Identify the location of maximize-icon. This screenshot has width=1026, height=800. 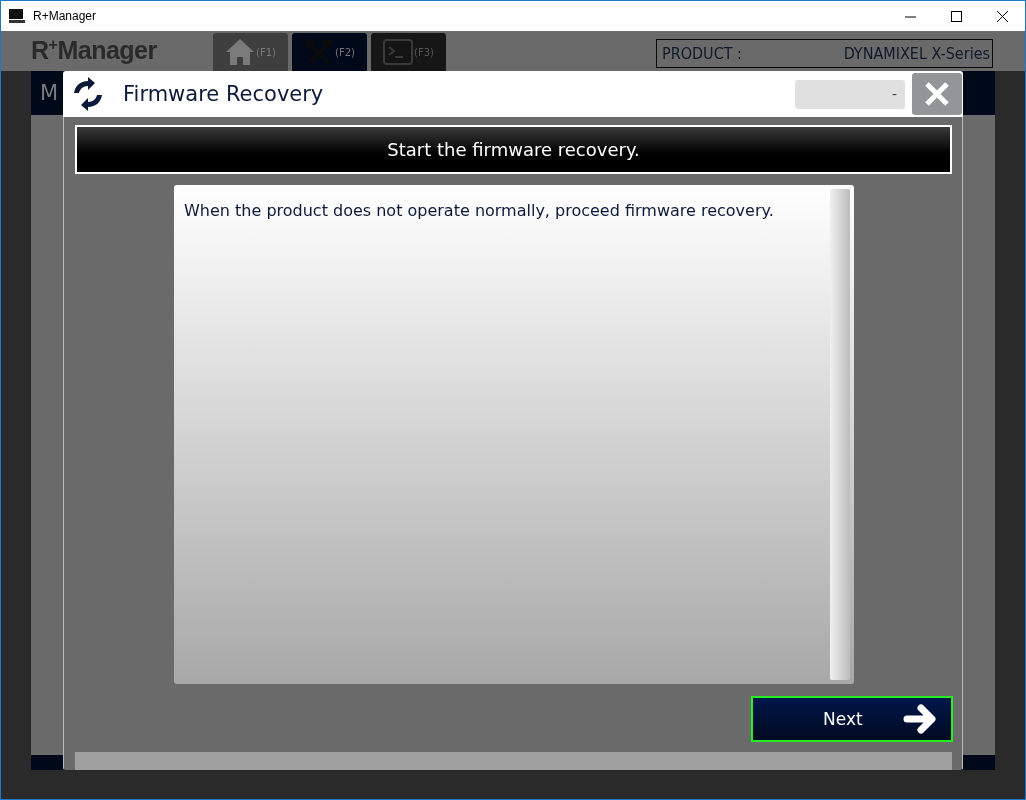
(956, 16).